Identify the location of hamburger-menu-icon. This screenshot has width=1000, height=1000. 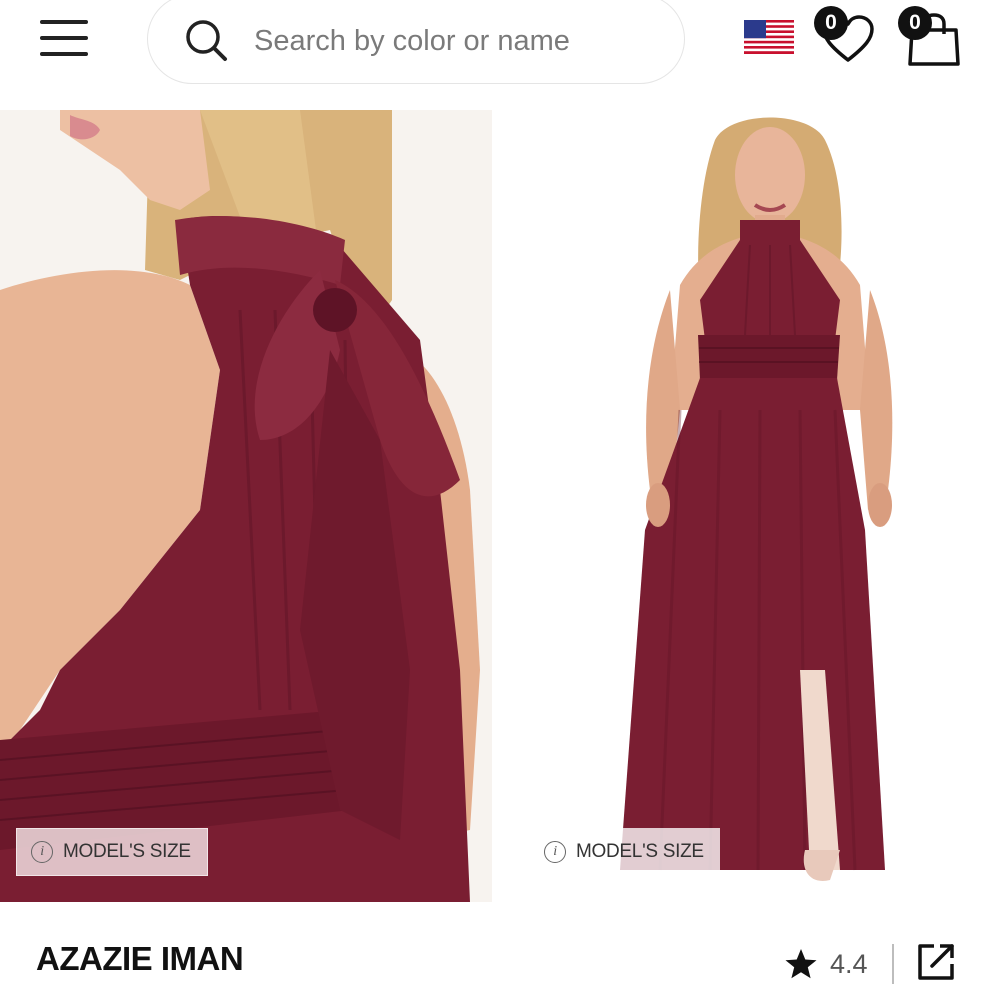
(64, 38).